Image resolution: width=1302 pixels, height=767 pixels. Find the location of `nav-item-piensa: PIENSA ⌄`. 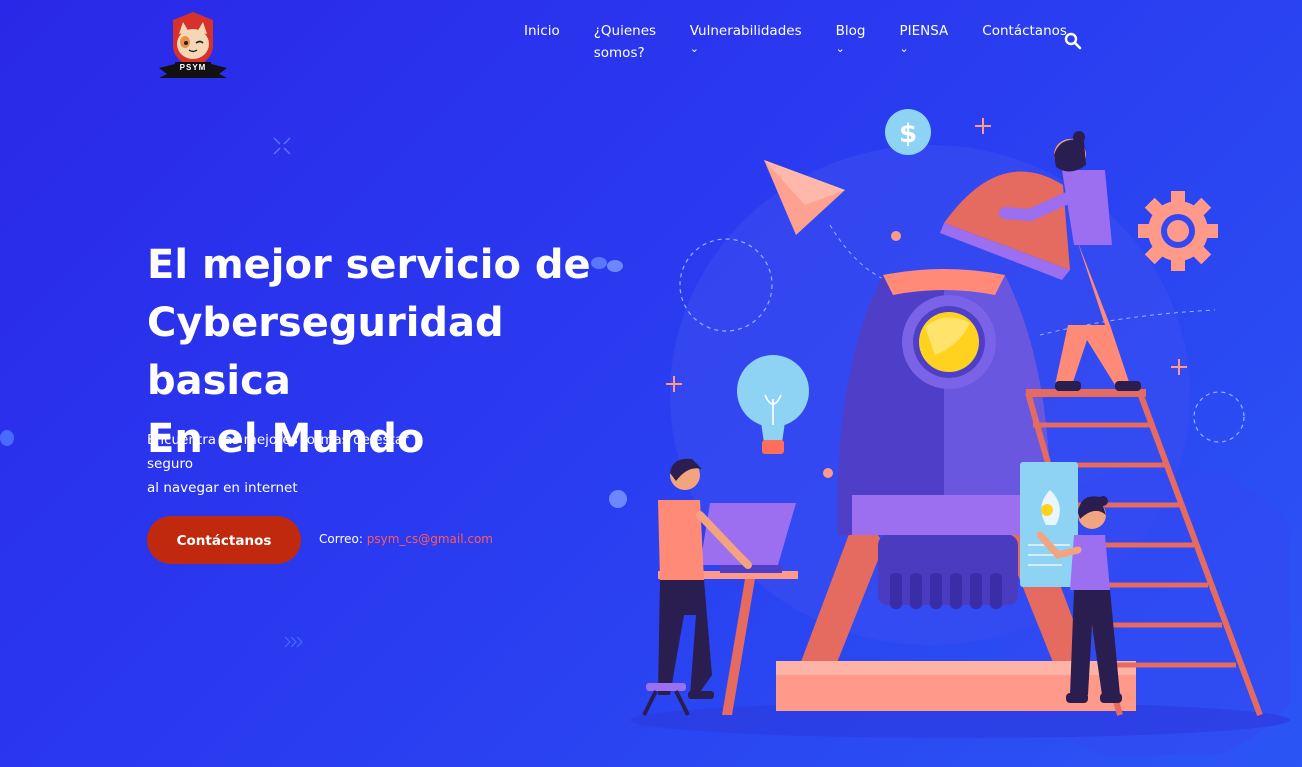

nav-item-piensa: PIENSA ⌄ is located at coordinates (923, 42).